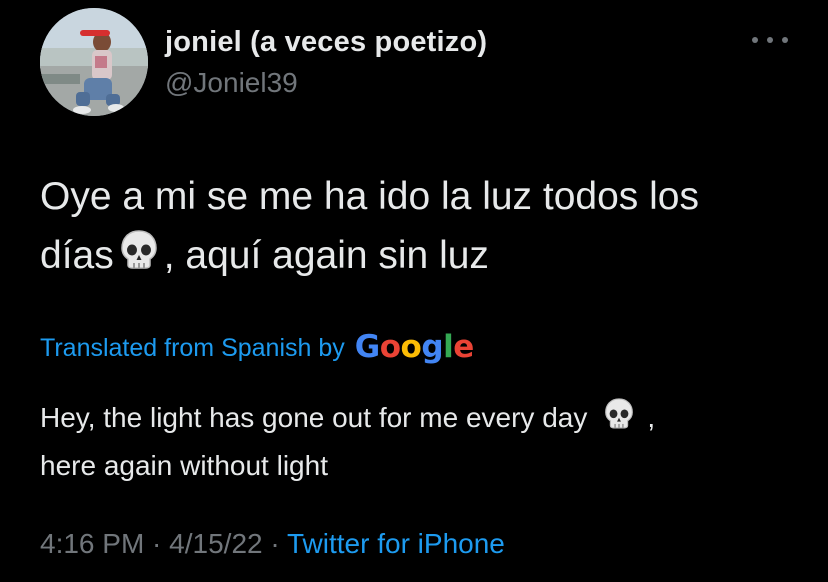 This screenshot has height=582, width=828. What do you see at coordinates (326, 255) in the screenshot?
I see `tweet-text-segment: , aquí again sin luz` at bounding box center [326, 255].